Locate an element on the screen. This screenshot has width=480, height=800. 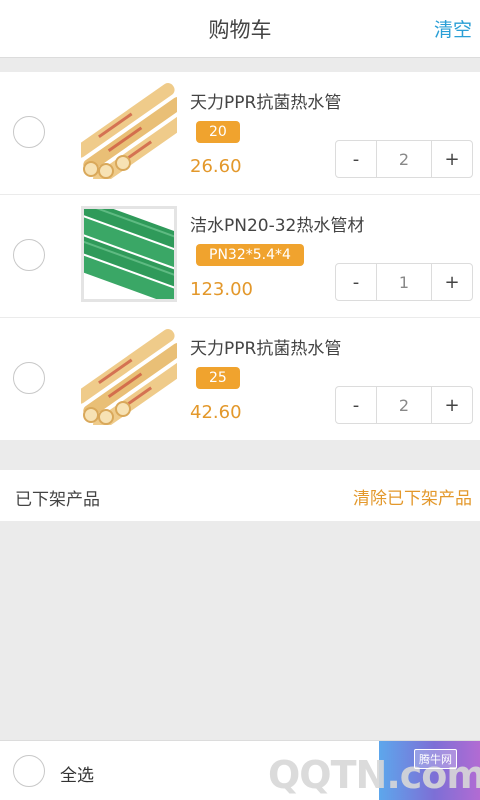
off-shelf-section: 已下架产品 清除已下架产品 is located at coordinates (240, 495).